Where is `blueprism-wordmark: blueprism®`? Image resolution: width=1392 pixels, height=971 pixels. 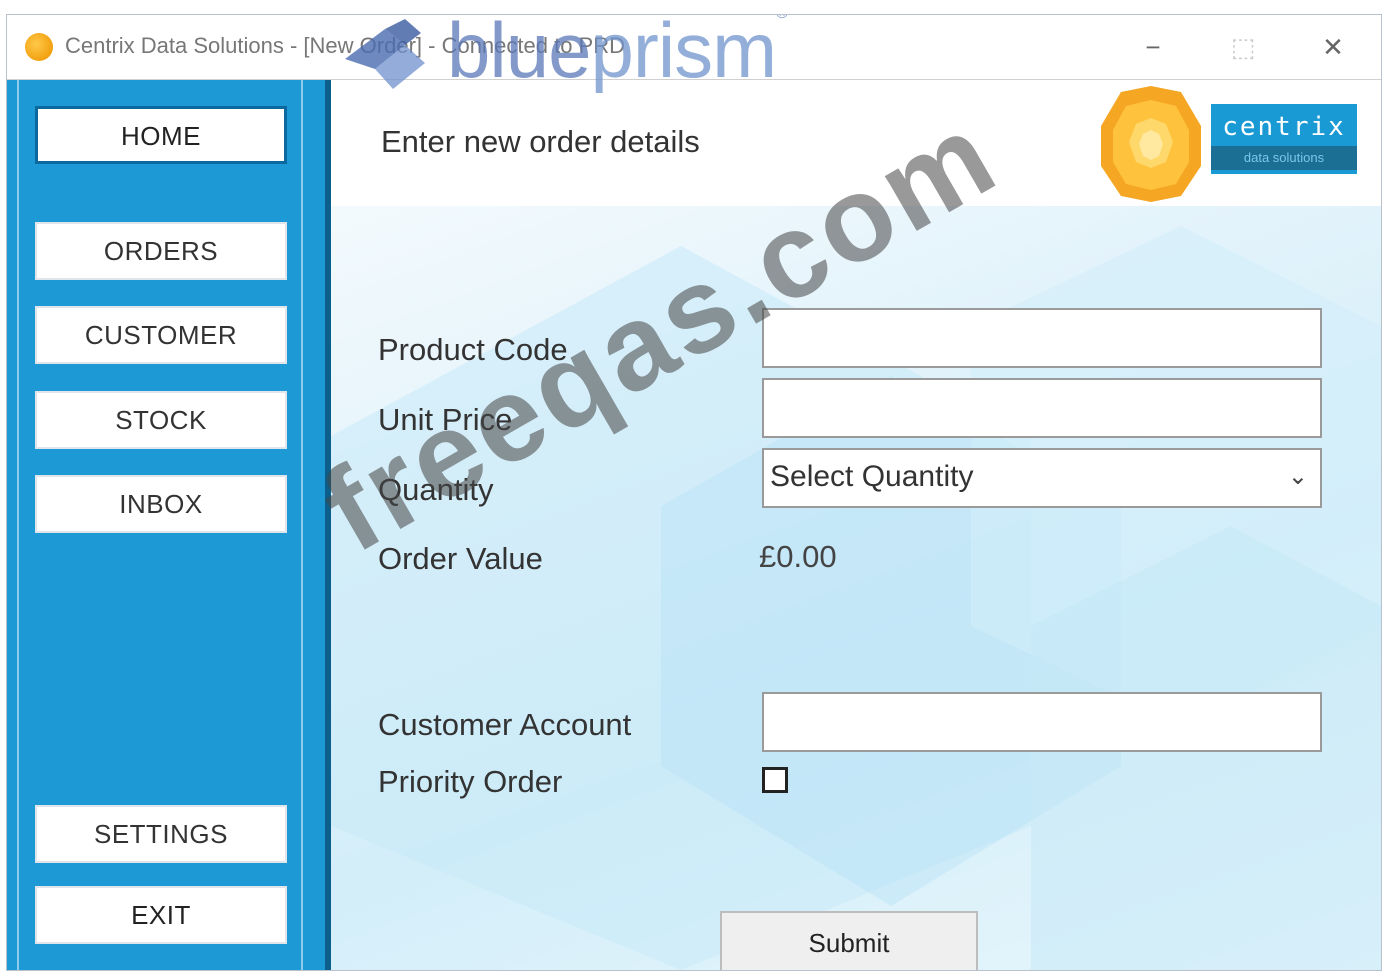 blueprism-wordmark: blueprism® is located at coordinates (617, 55).